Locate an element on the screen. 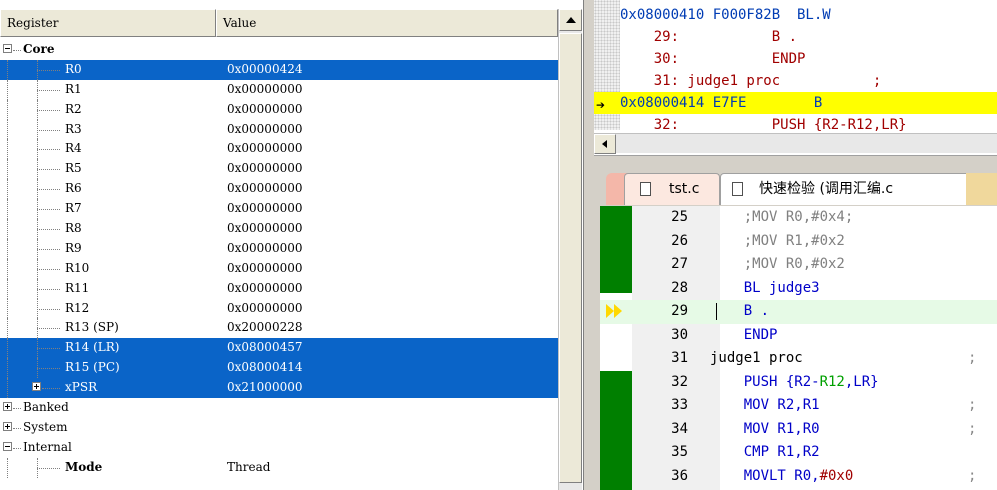 The height and width of the screenshot is (490, 997). line-number: 34 is located at coordinates (679, 428).